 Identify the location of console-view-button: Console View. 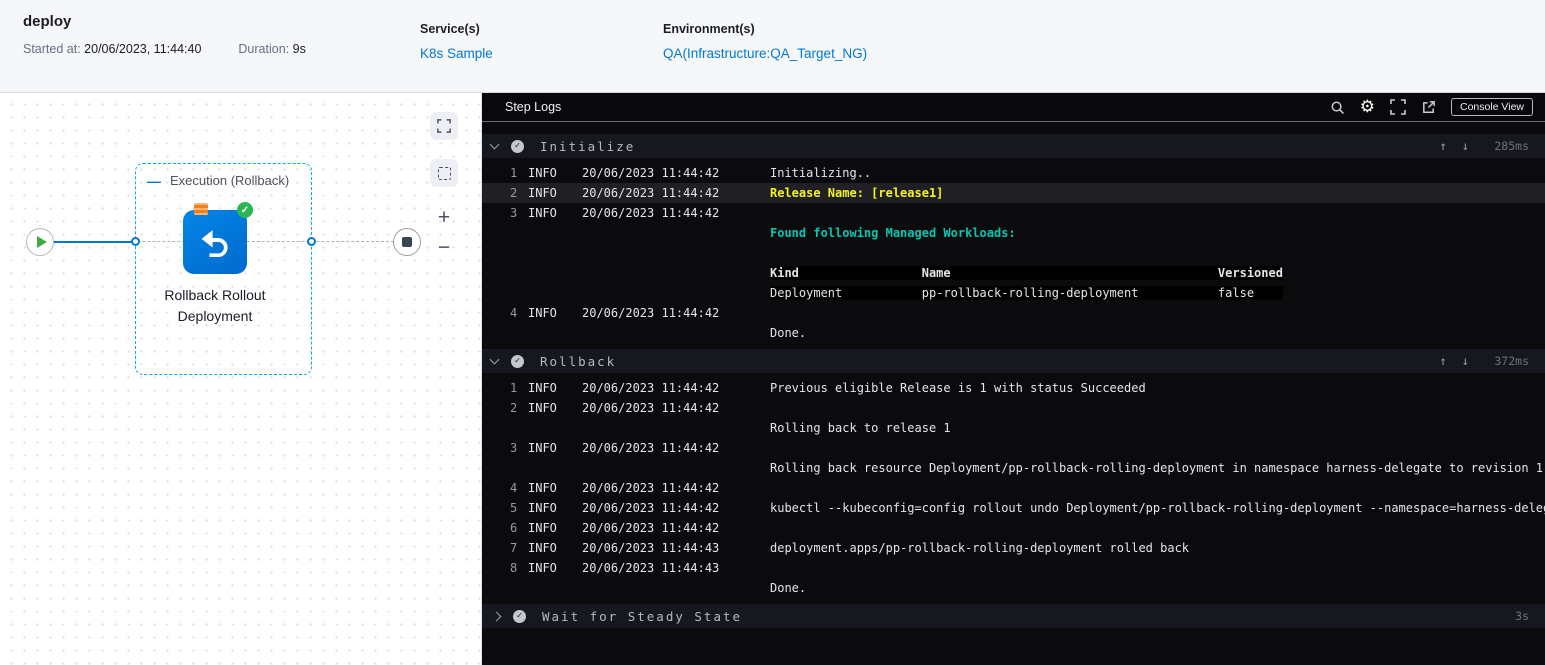
(1491, 107).